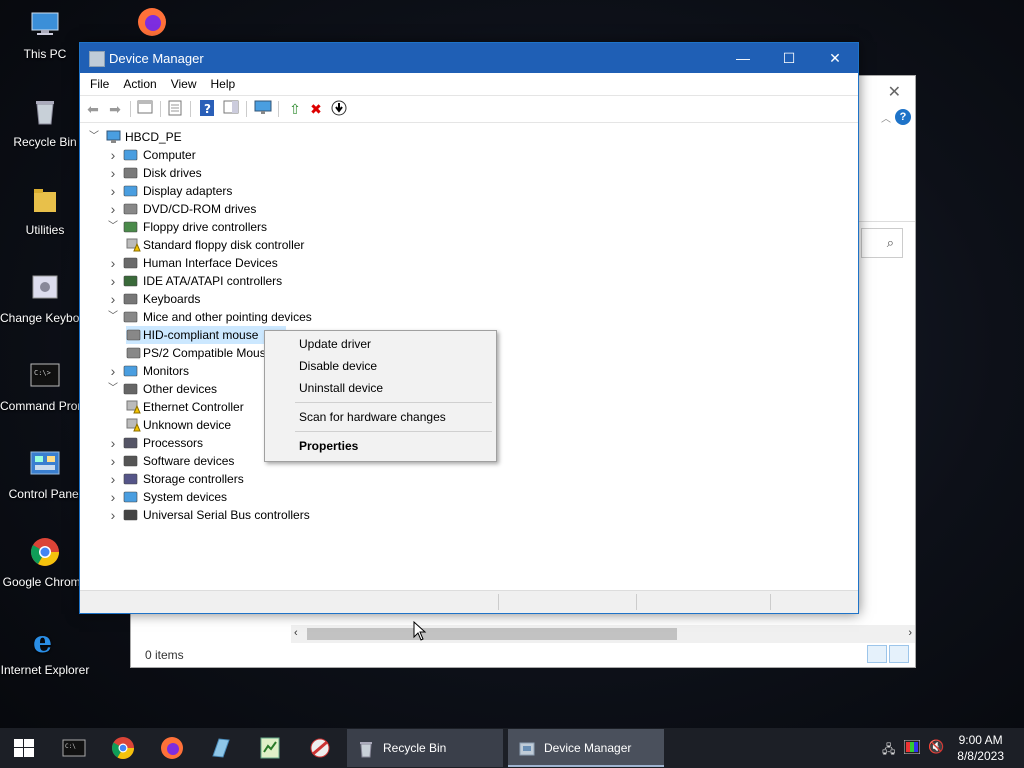  What do you see at coordinates (877, 654) in the screenshot?
I see `details-view-icon` at bounding box center [877, 654].